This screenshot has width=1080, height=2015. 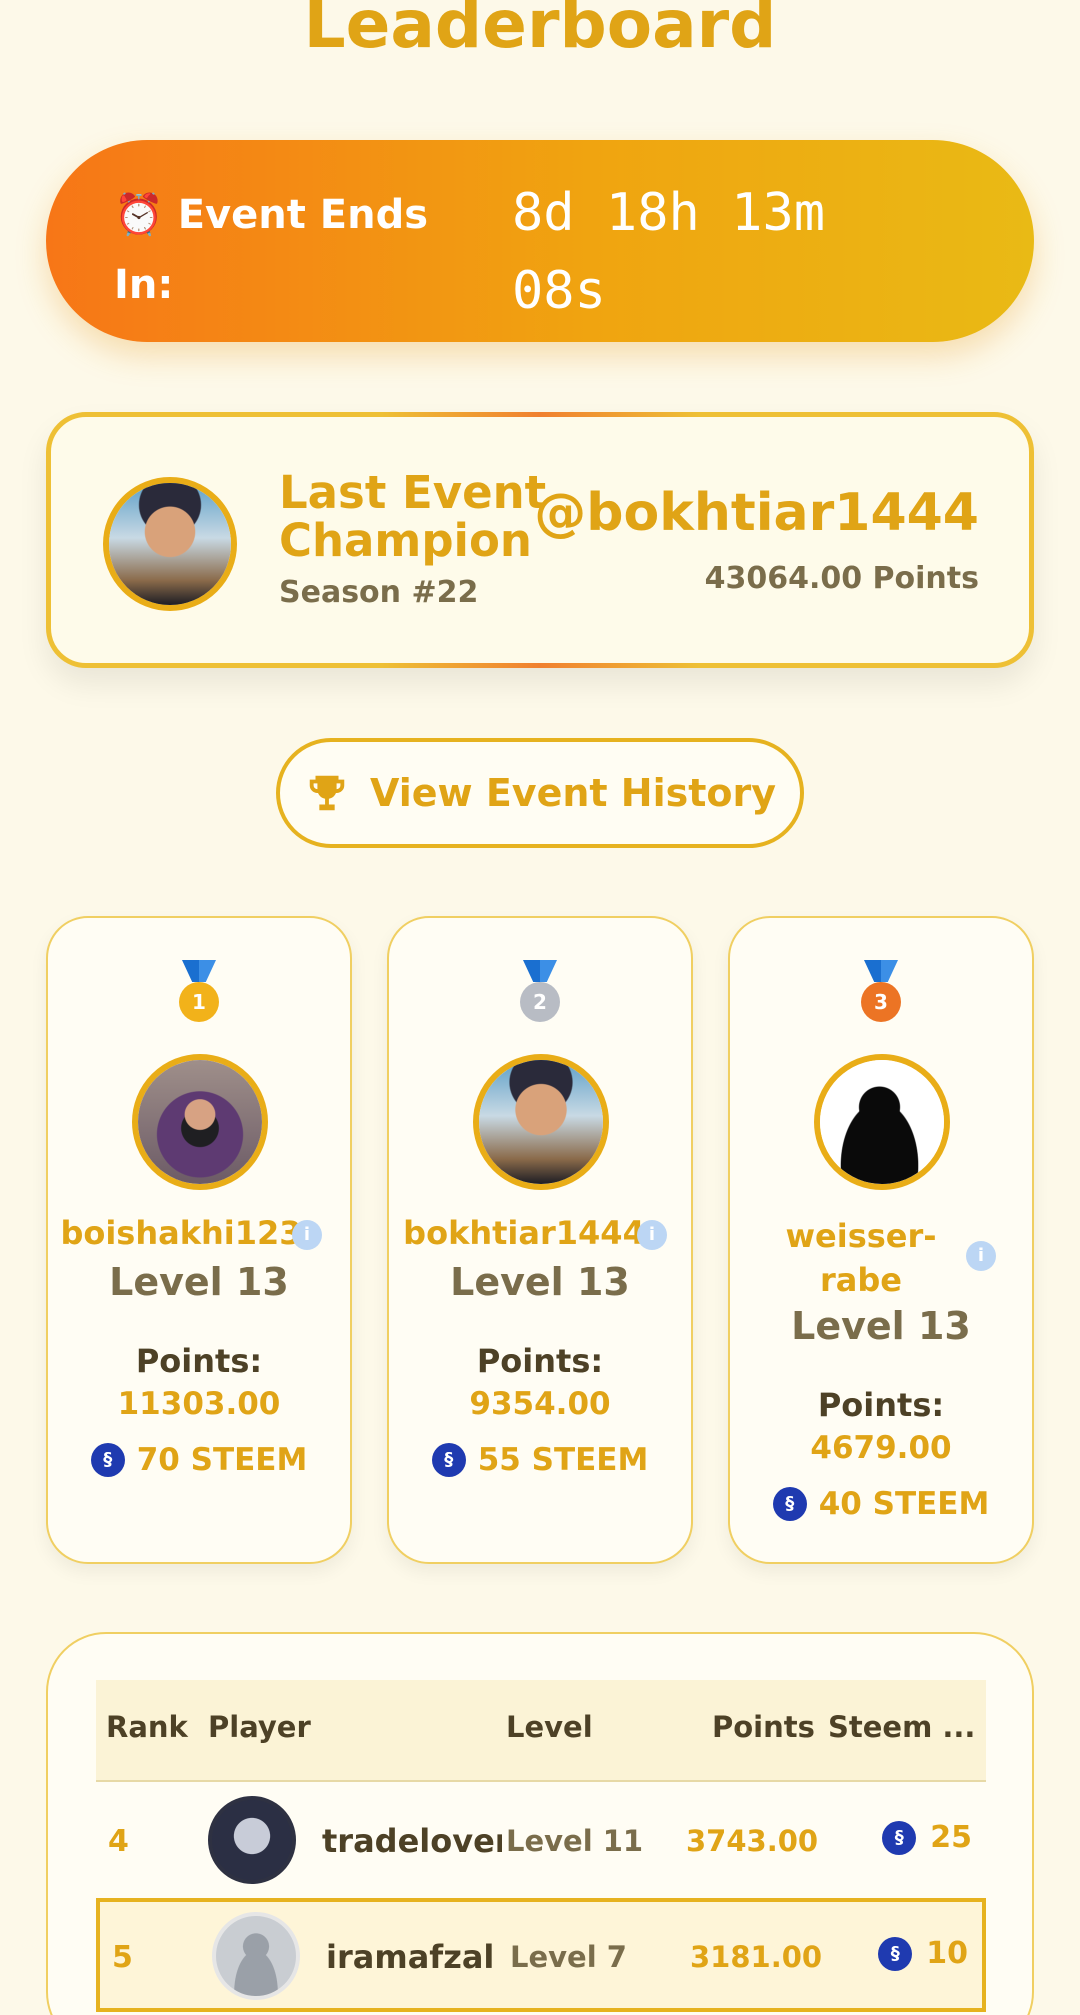 What do you see at coordinates (379, 592) in the screenshot?
I see `champion-season: Season #22` at bounding box center [379, 592].